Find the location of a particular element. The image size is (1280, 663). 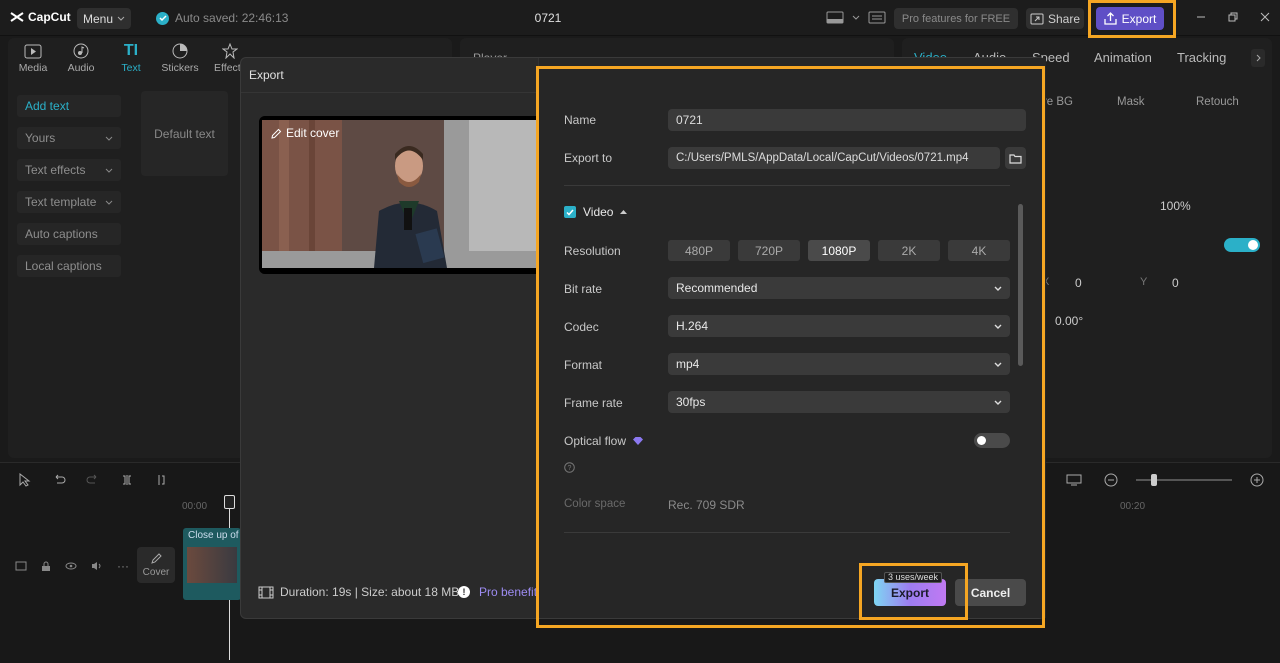

eye-icon is located at coordinates (71, 566).